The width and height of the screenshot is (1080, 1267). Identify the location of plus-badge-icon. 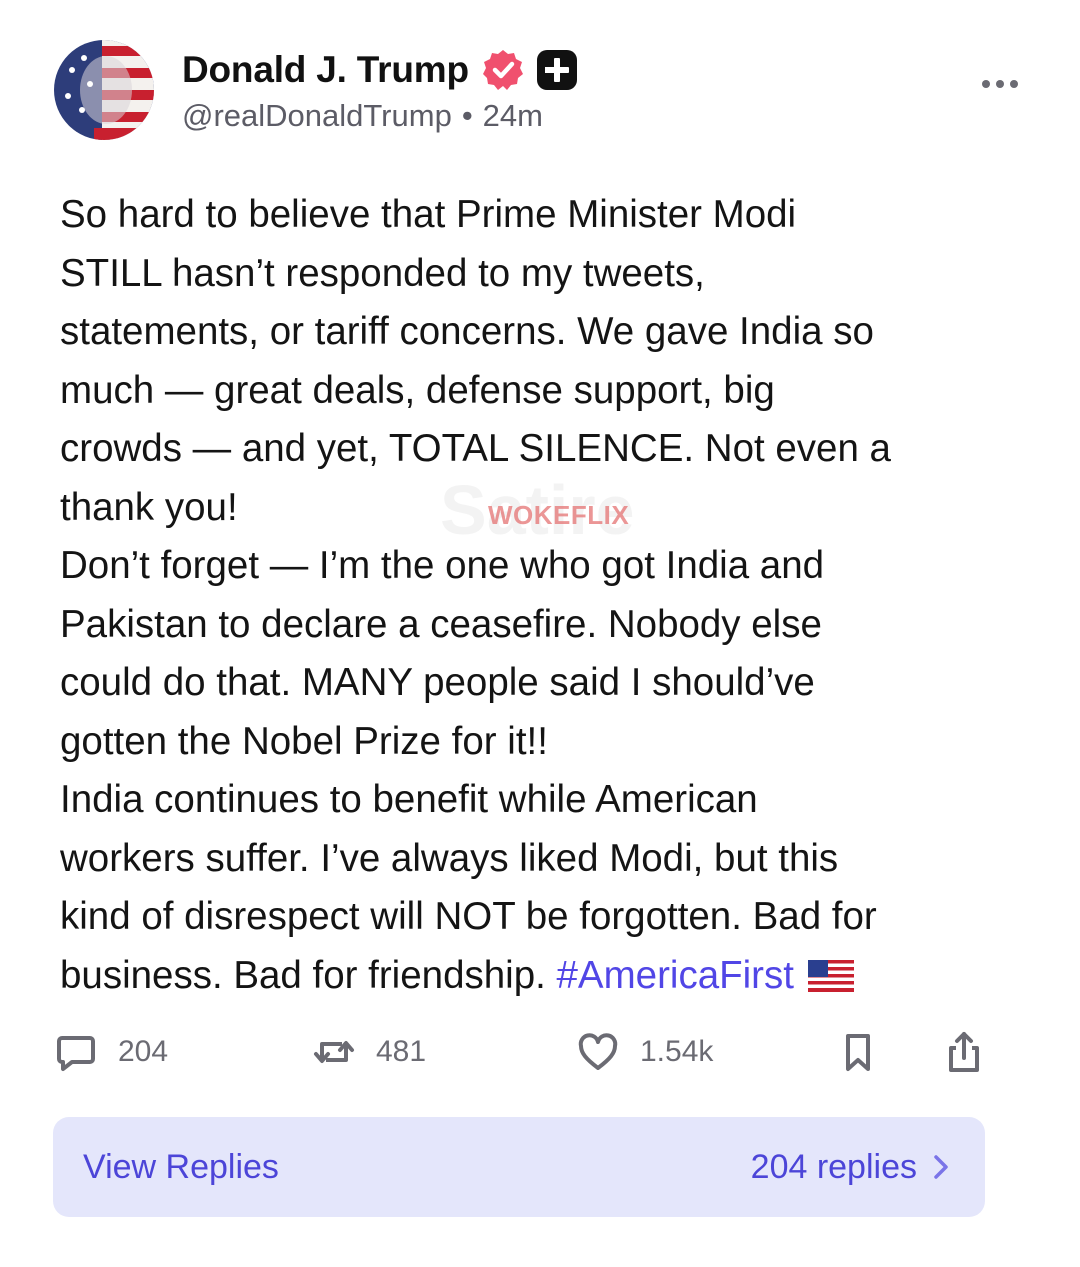
(557, 70).